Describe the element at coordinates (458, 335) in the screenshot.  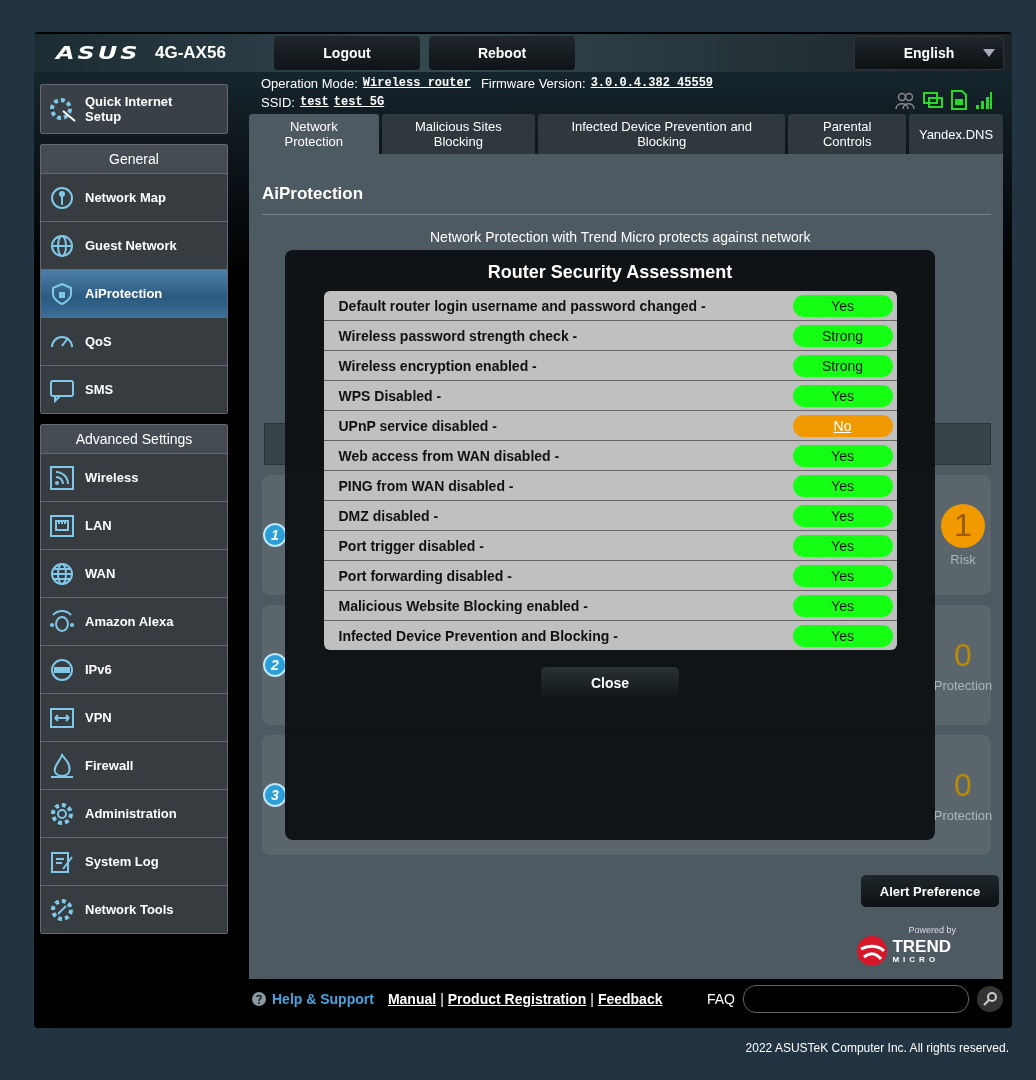
I see `check-label: Wireless password strength check -` at that location.